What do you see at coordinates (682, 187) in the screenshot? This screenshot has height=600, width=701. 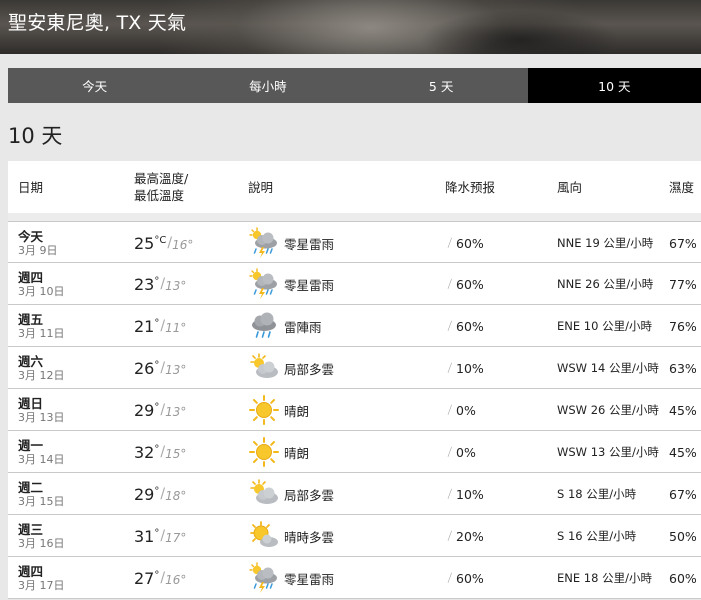 I see `header-humidity: 濕度` at bounding box center [682, 187].